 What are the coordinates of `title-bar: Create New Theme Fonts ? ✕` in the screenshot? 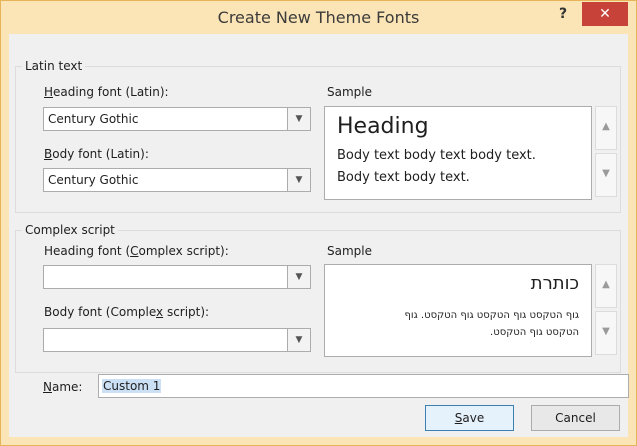 It's located at (318, 18).